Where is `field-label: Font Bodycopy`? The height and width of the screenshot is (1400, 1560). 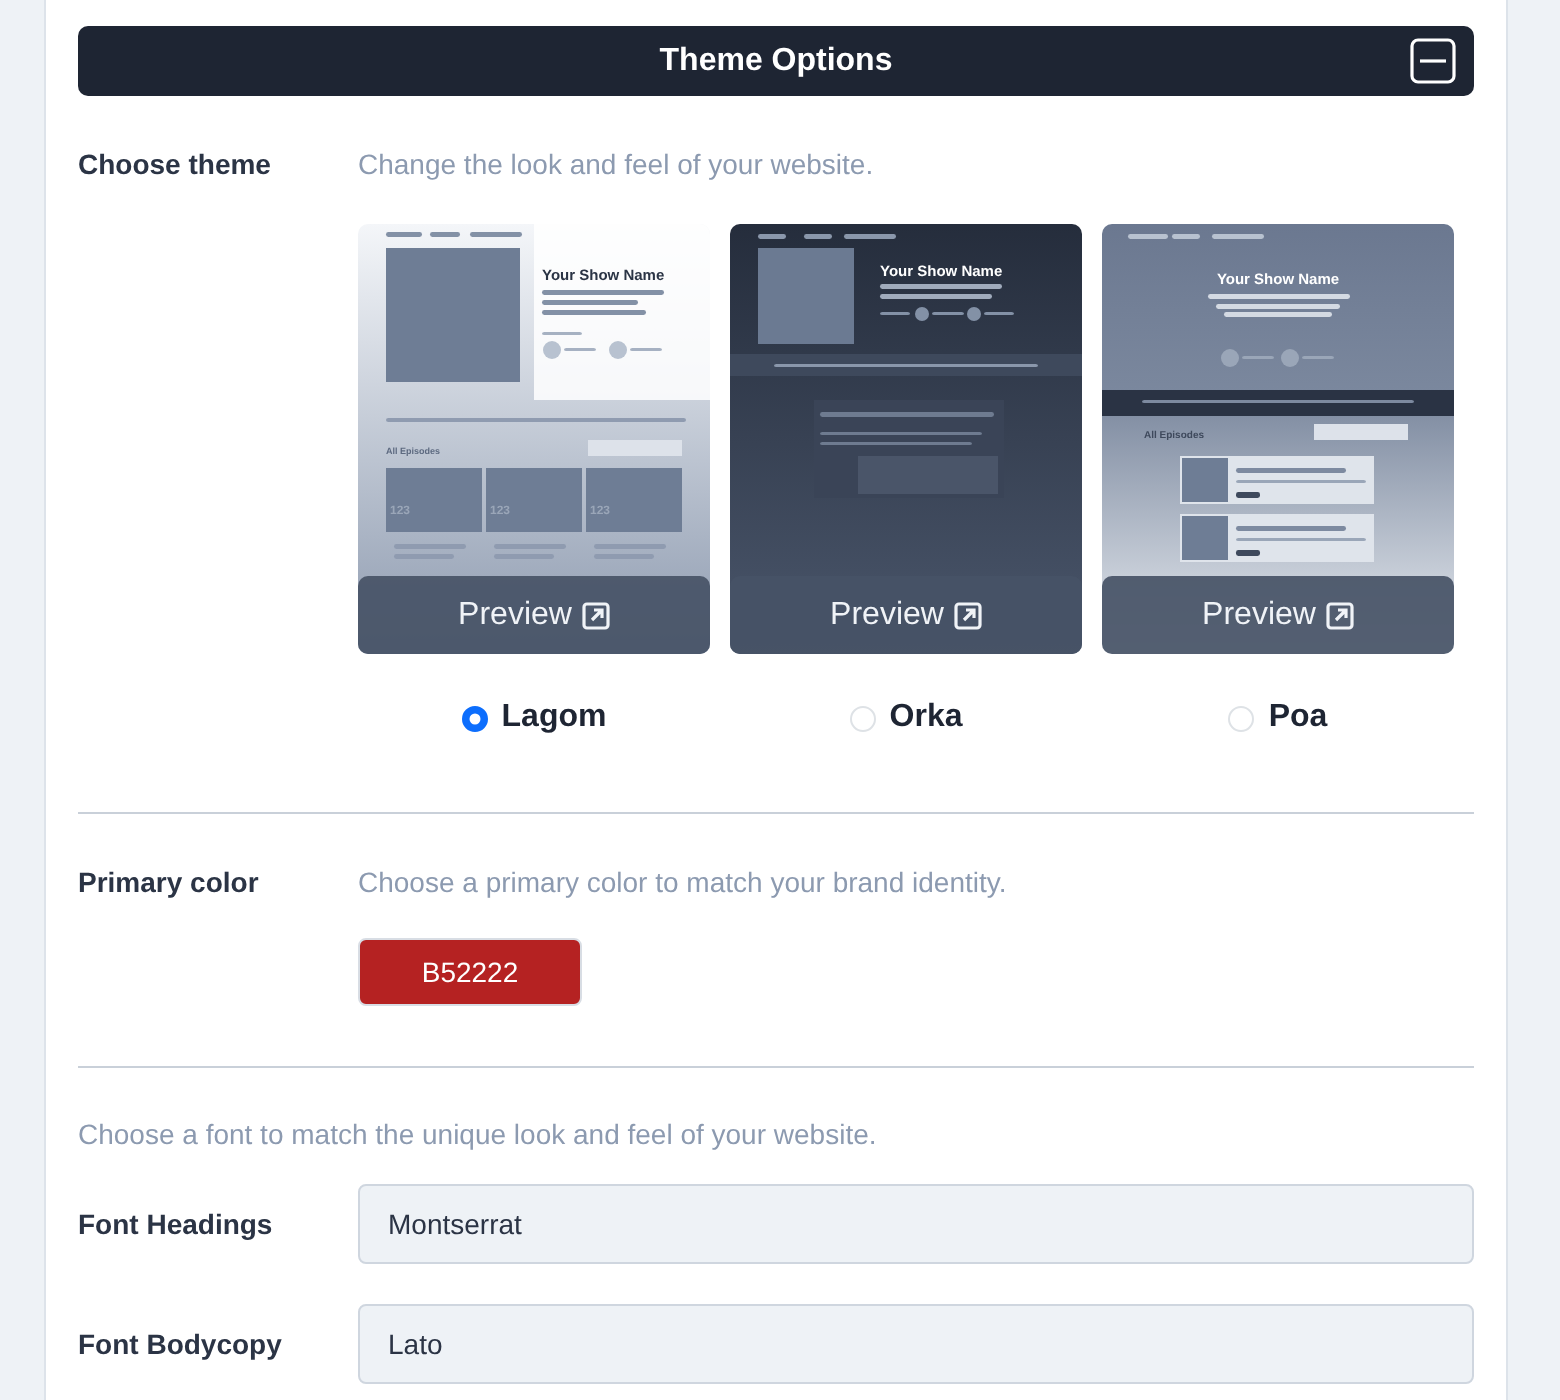 field-label: Font Bodycopy is located at coordinates (181, 1344).